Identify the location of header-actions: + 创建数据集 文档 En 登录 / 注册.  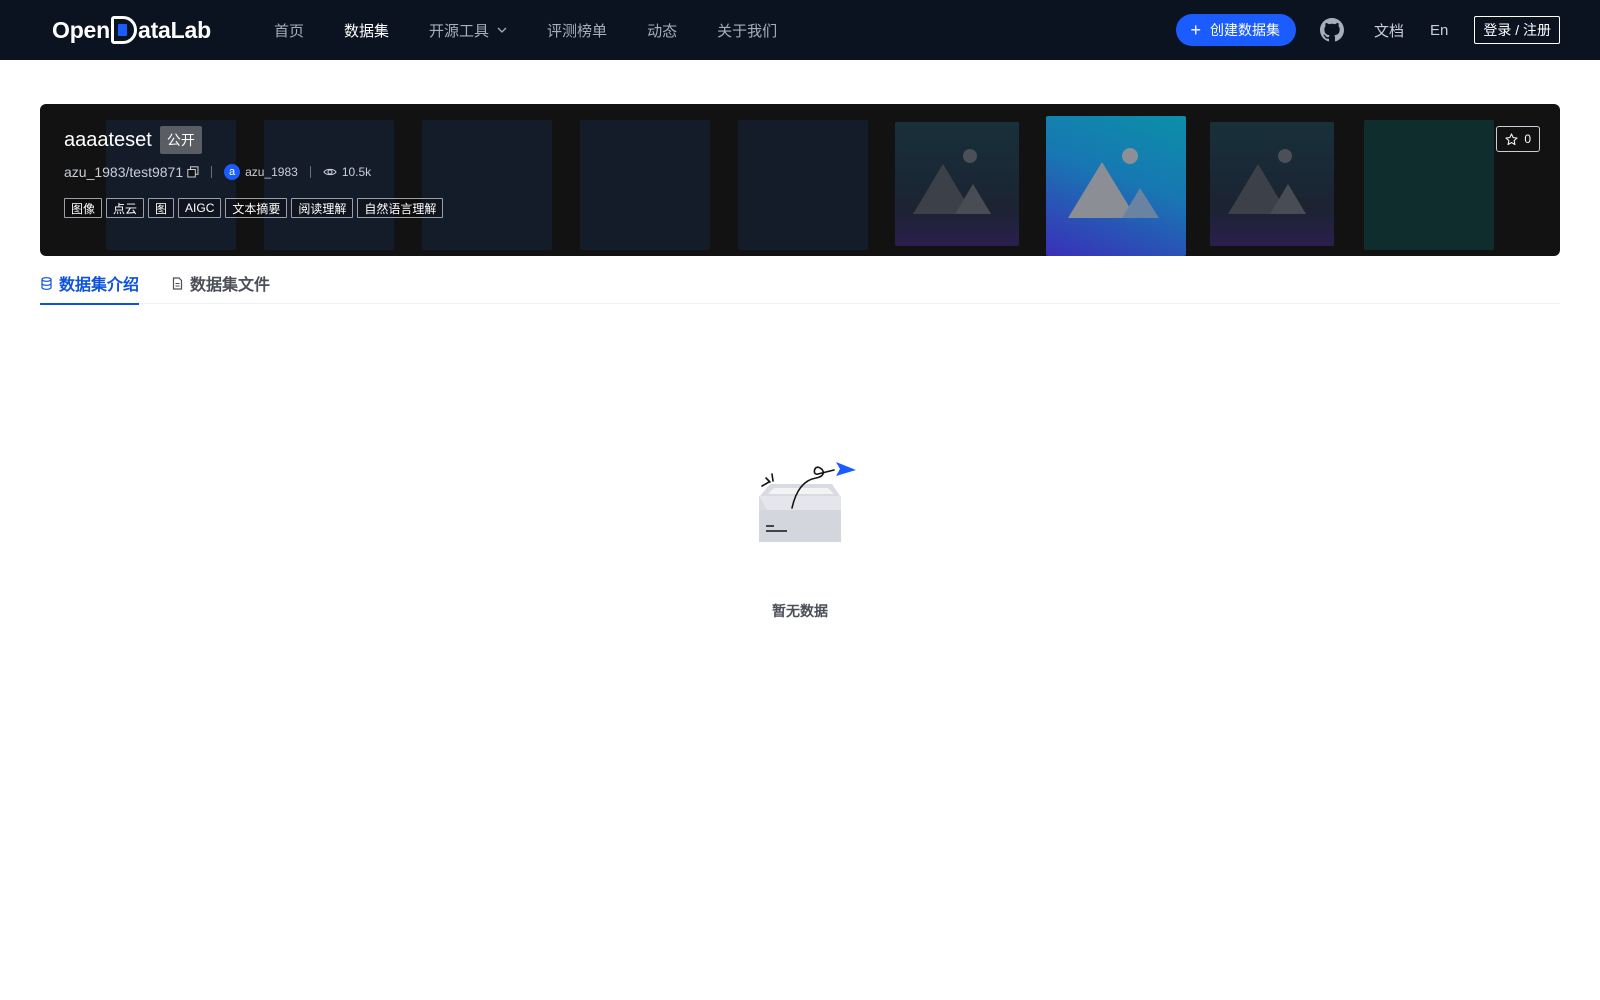
(1368, 30).